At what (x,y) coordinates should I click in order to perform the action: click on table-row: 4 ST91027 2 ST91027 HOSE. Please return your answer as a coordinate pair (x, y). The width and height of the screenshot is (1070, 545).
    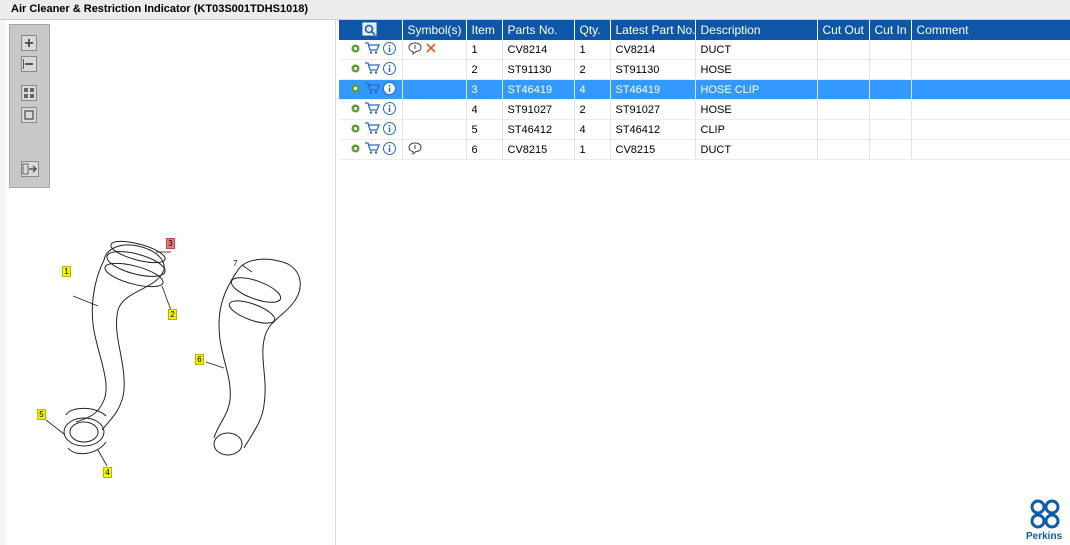
    Looking at the image, I should click on (704, 109).